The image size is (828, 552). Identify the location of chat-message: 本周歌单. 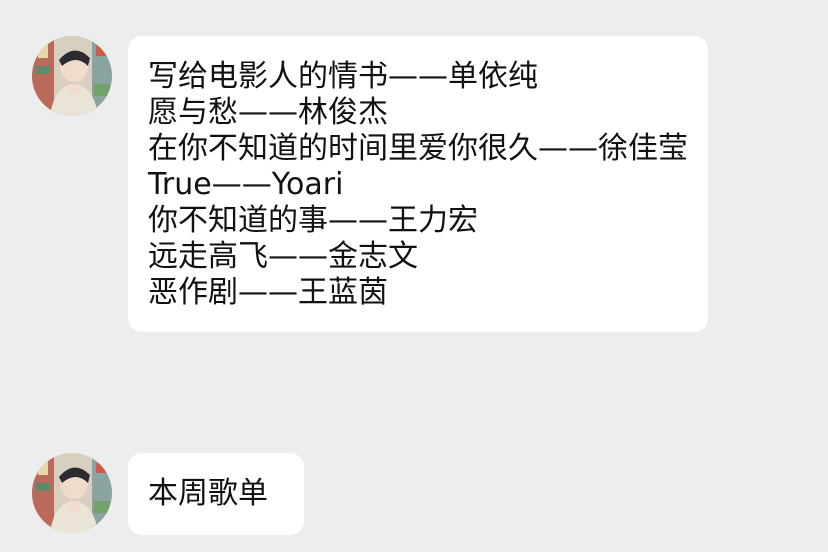
(168, 494).